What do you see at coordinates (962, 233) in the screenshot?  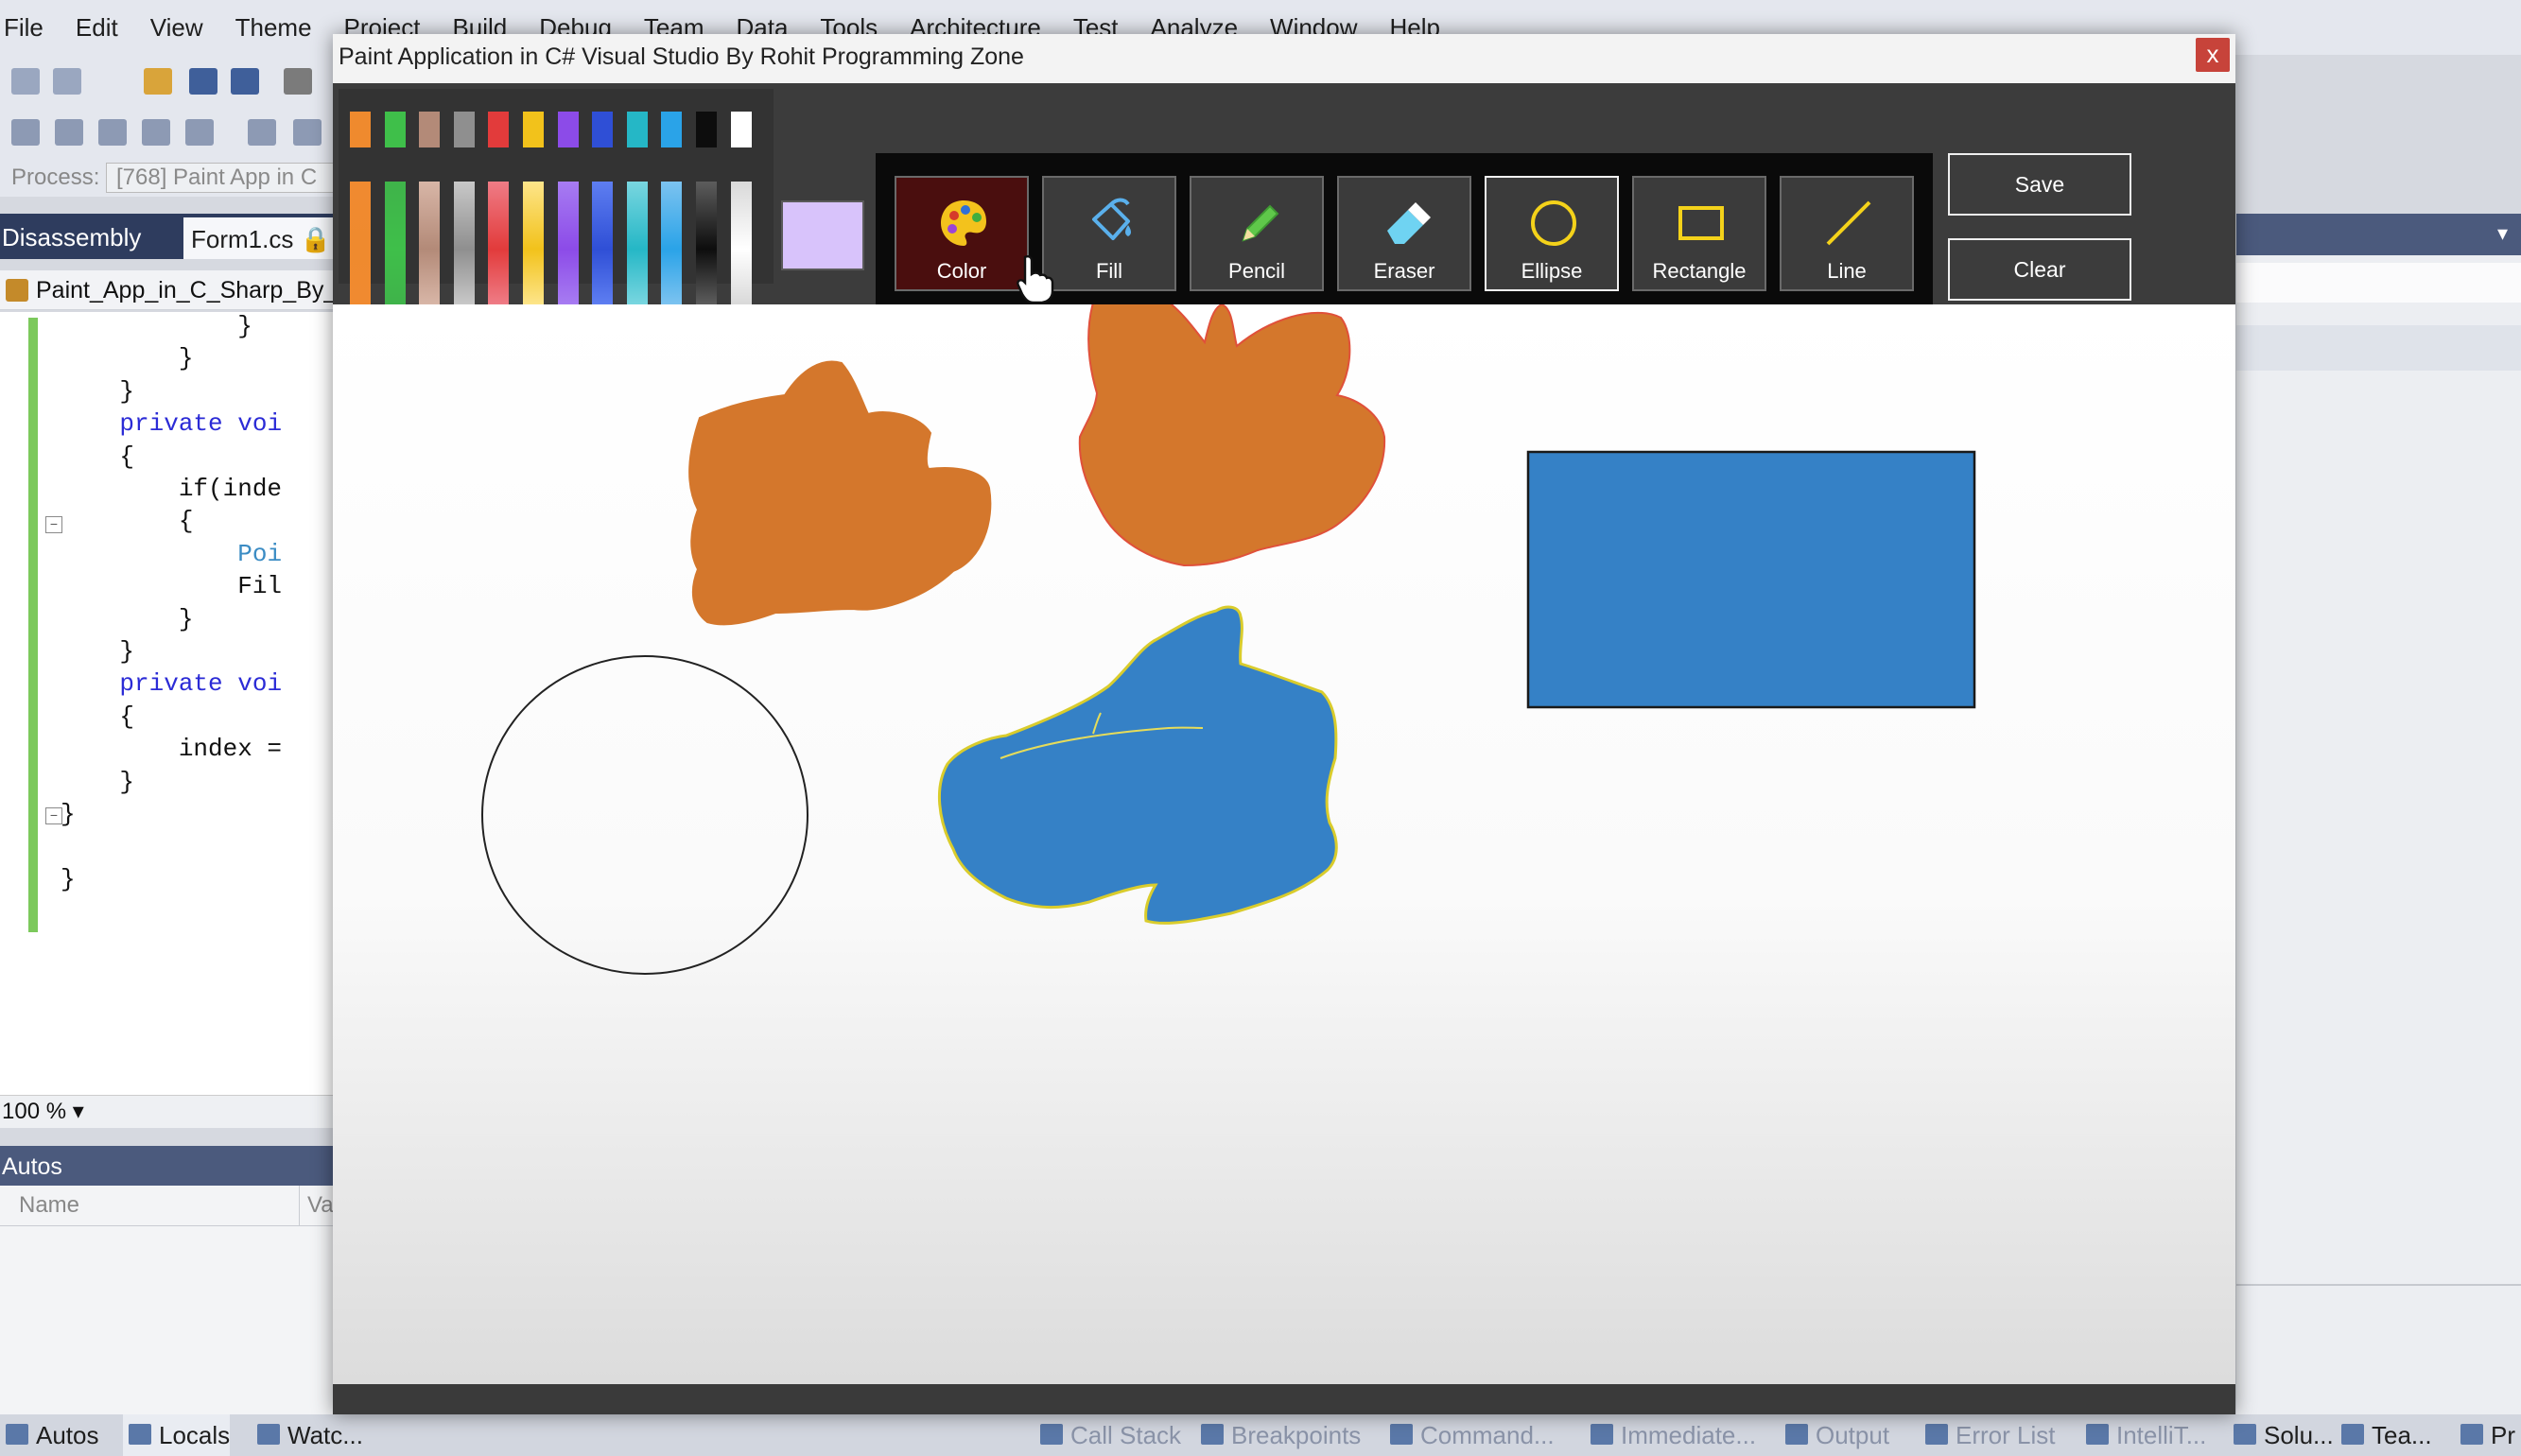 I see `tool-color-button: Color` at bounding box center [962, 233].